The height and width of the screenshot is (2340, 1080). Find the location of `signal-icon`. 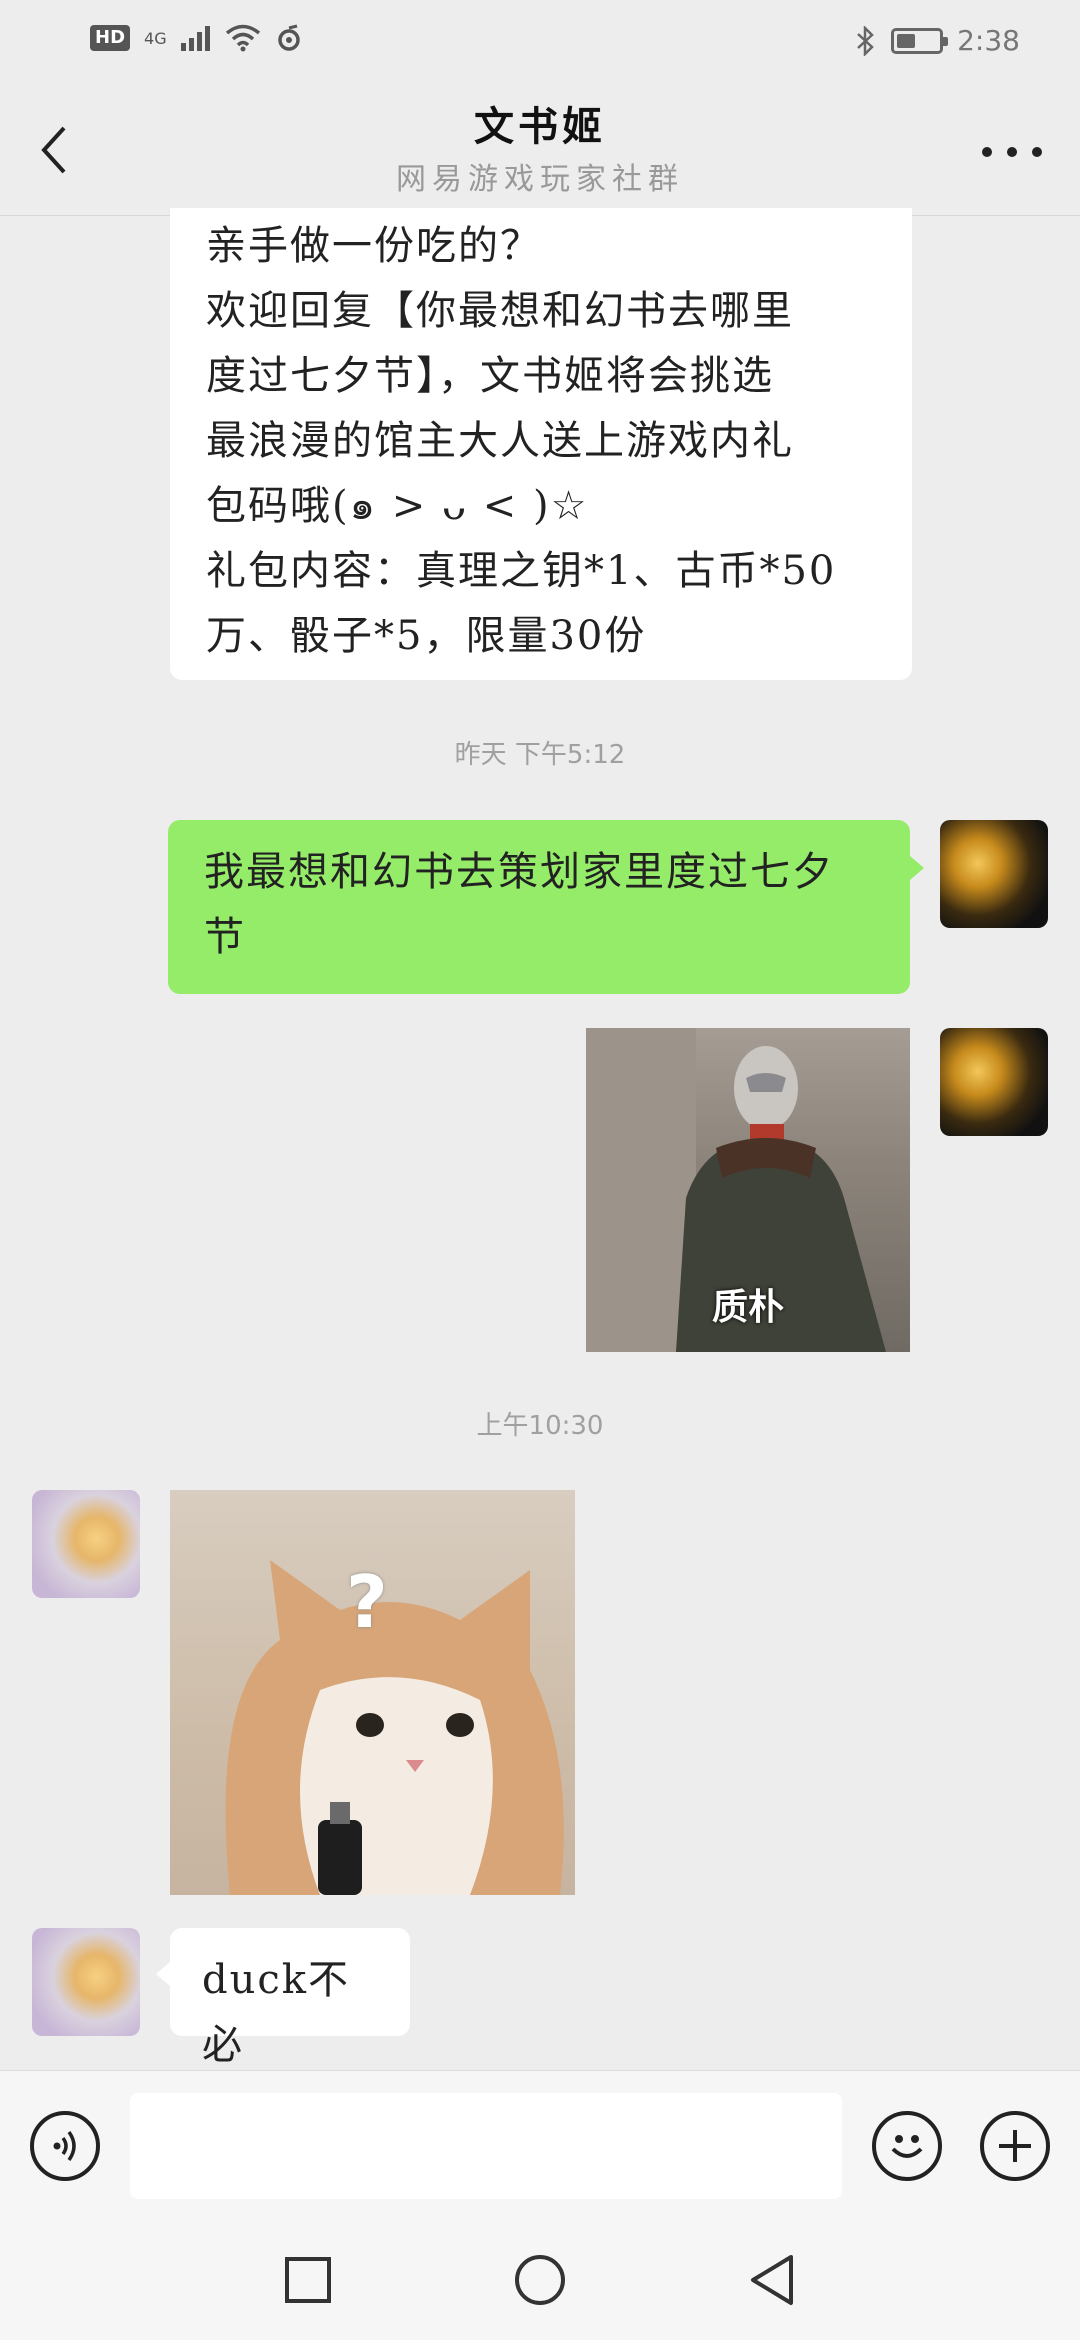

signal-icon is located at coordinates (195, 38).